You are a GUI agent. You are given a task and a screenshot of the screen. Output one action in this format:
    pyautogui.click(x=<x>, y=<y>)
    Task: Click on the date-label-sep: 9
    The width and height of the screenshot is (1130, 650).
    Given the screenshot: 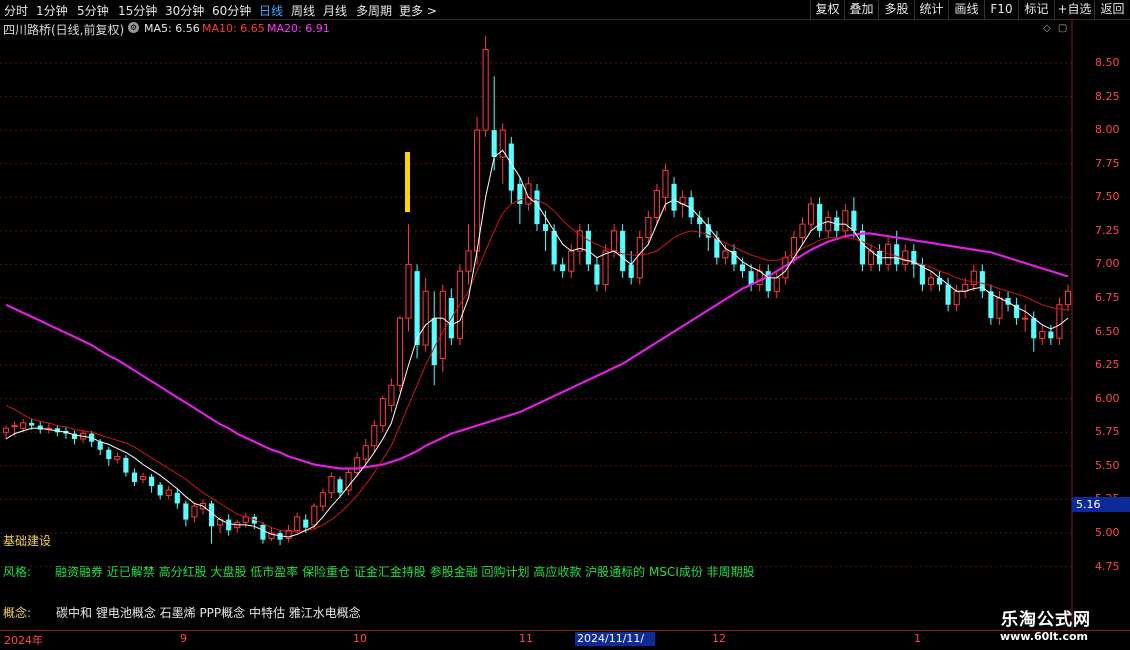 What is the action you would take?
    pyautogui.click(x=183, y=638)
    